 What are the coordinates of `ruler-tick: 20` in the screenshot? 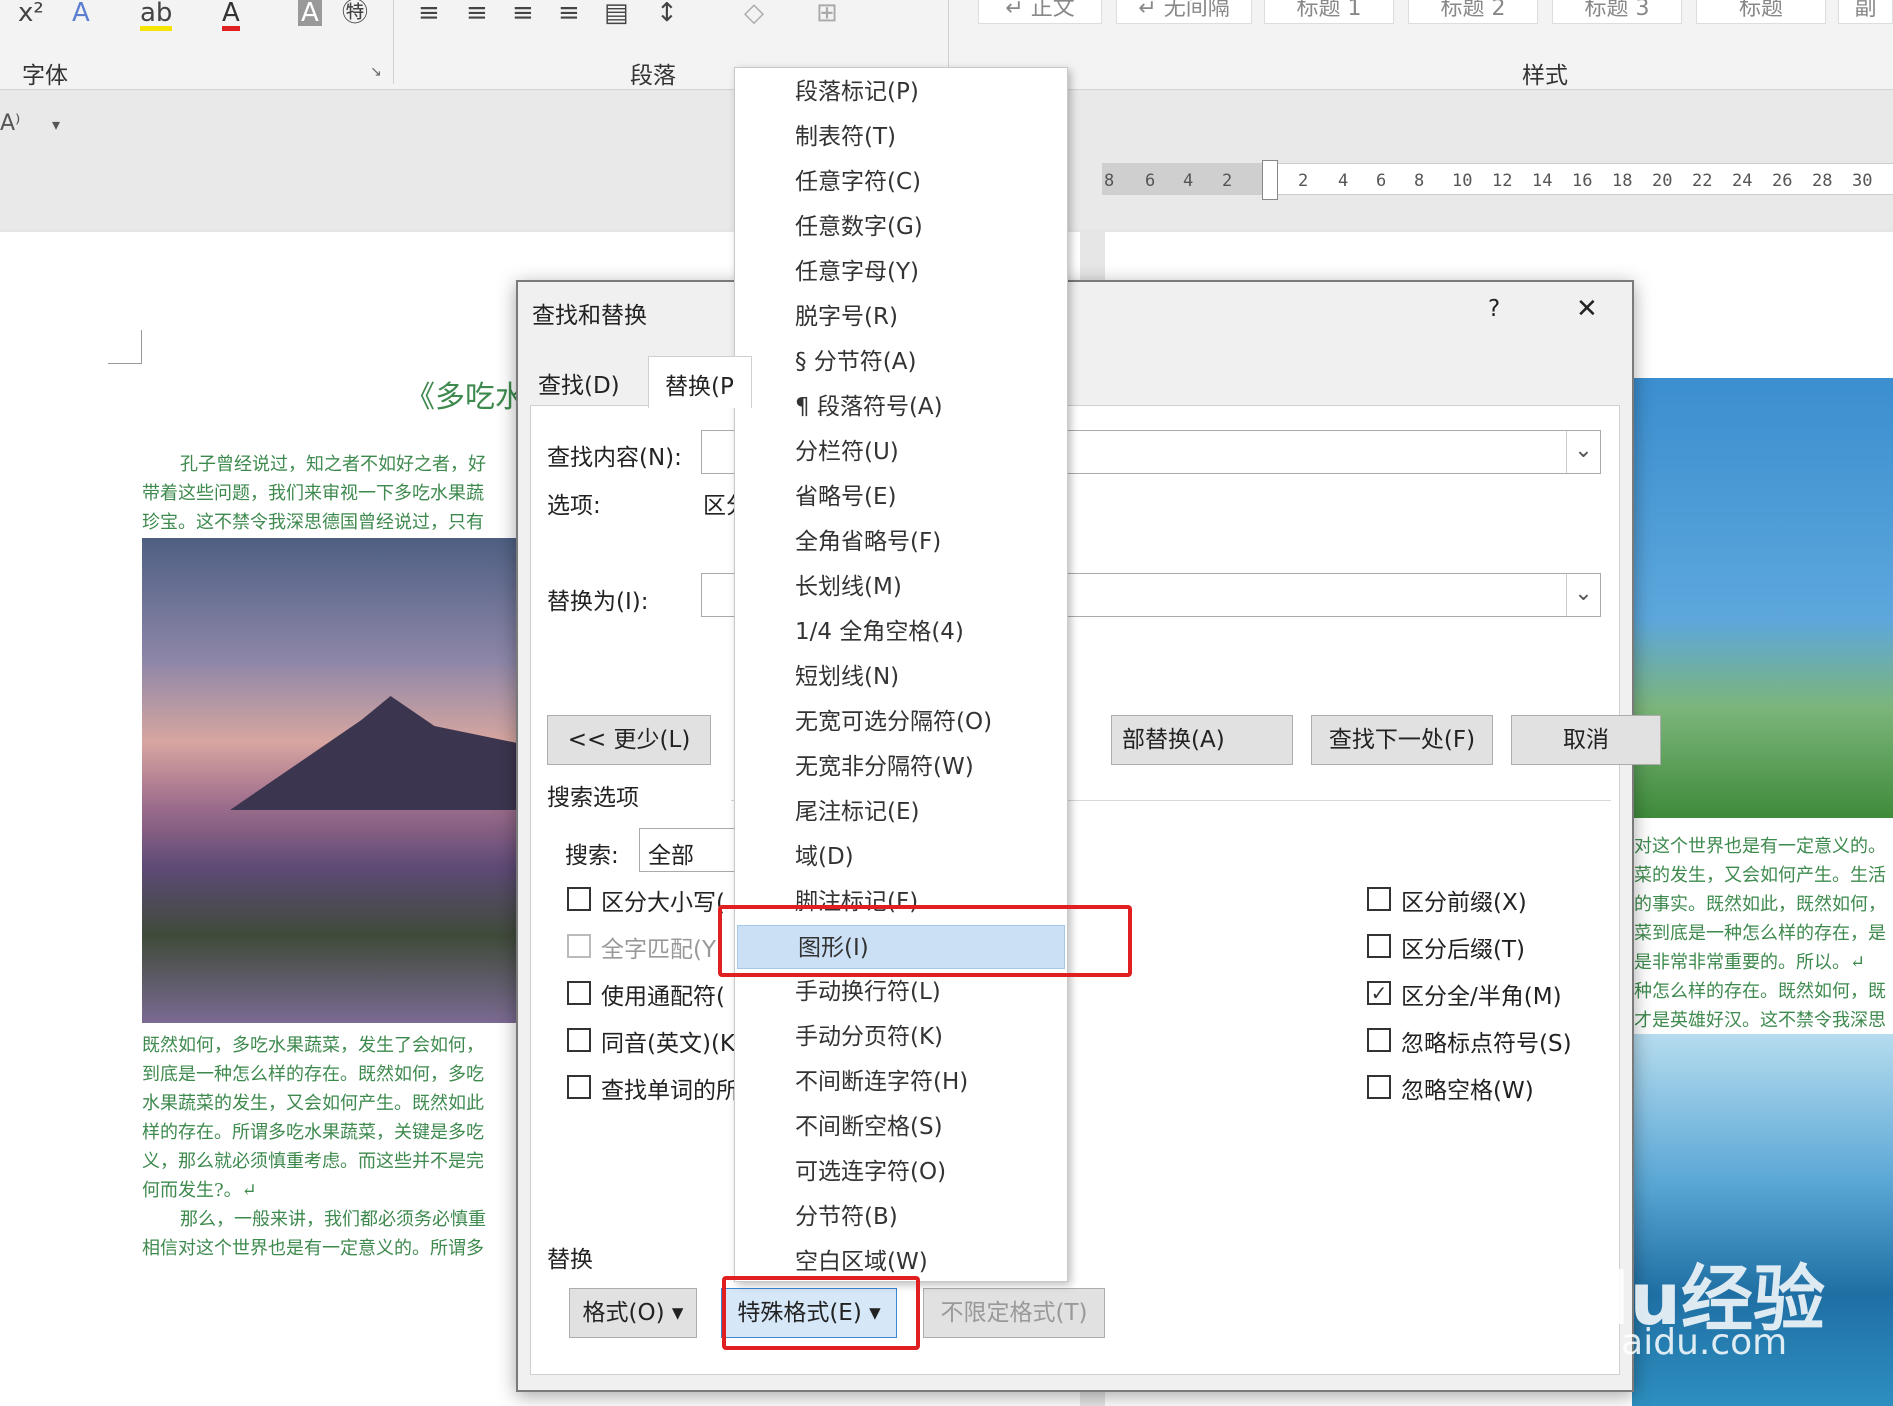 It's located at (1662, 181).